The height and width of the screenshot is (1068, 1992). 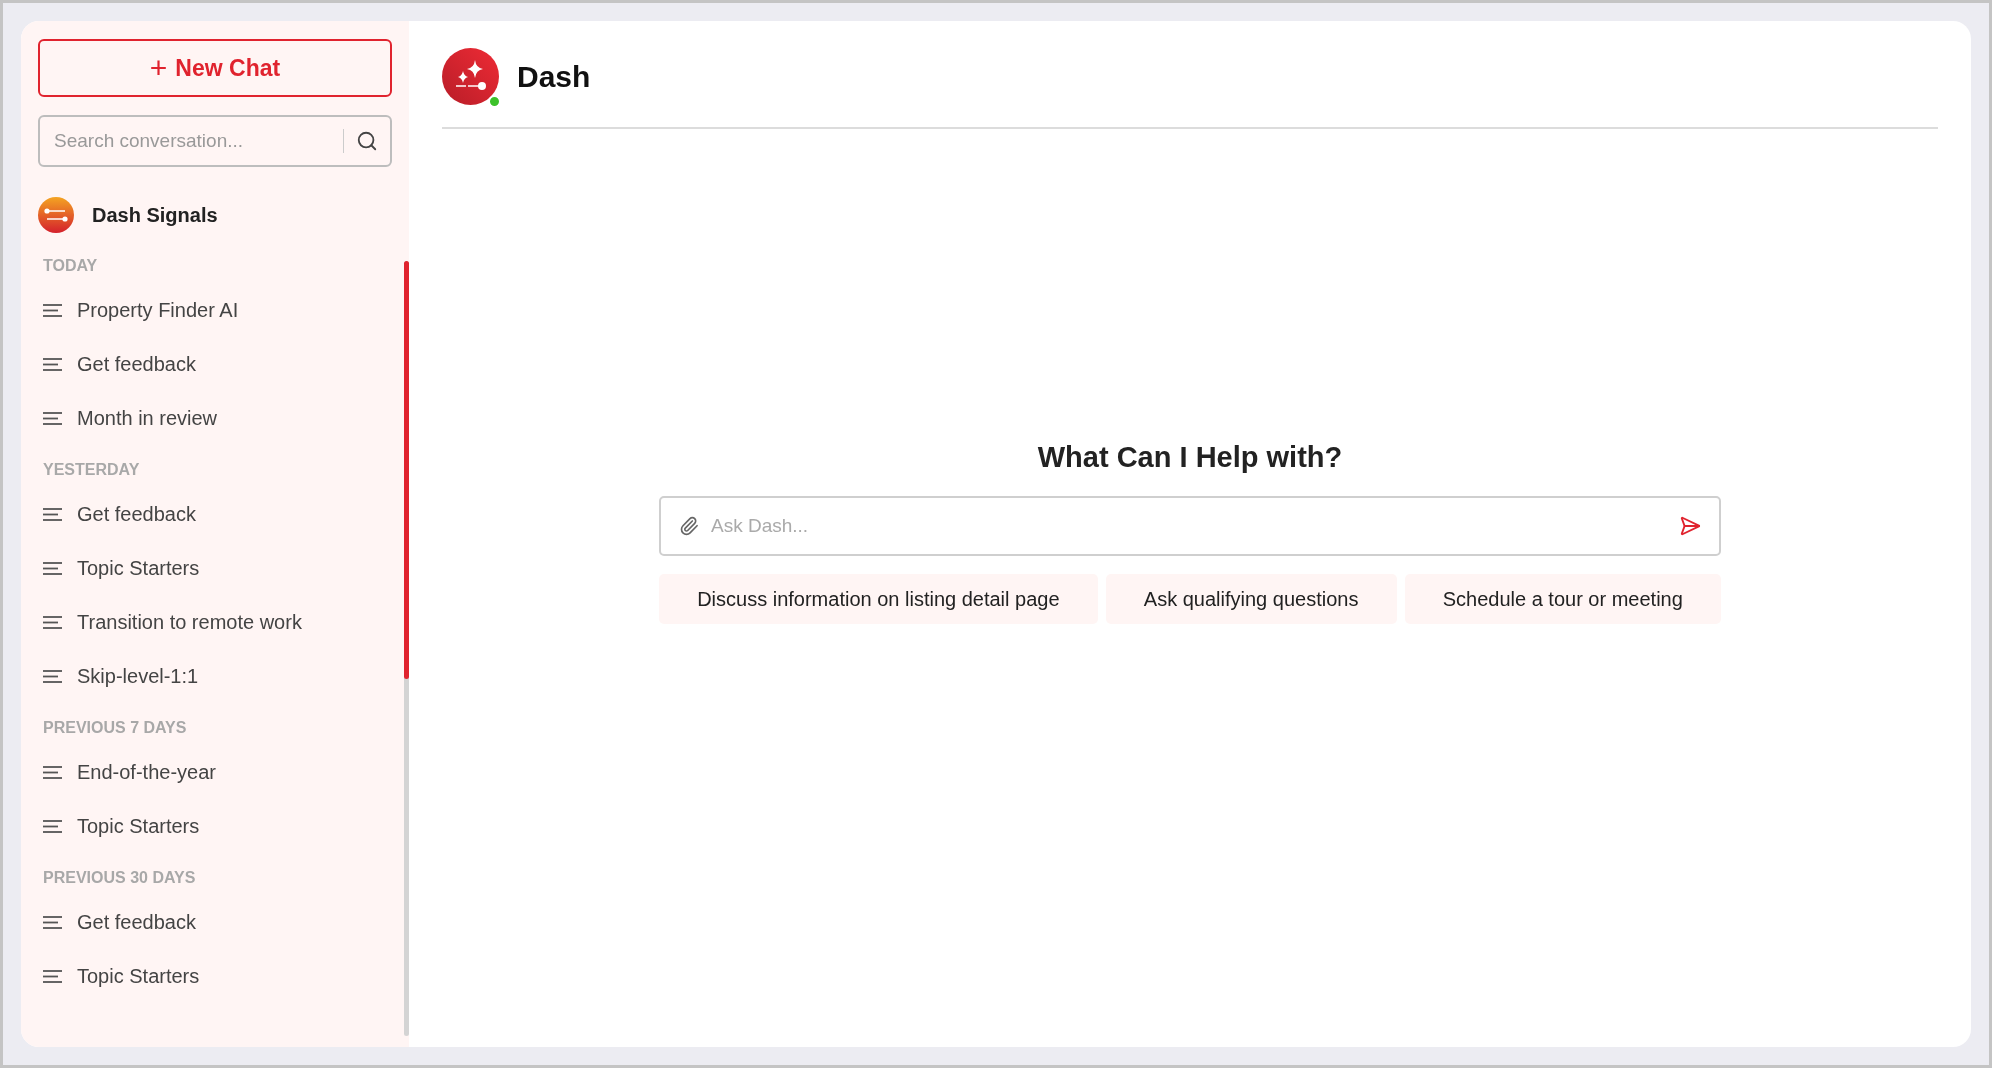 What do you see at coordinates (115, 728) in the screenshot?
I see `section-label: PREVIOUS 7 DAYS` at bounding box center [115, 728].